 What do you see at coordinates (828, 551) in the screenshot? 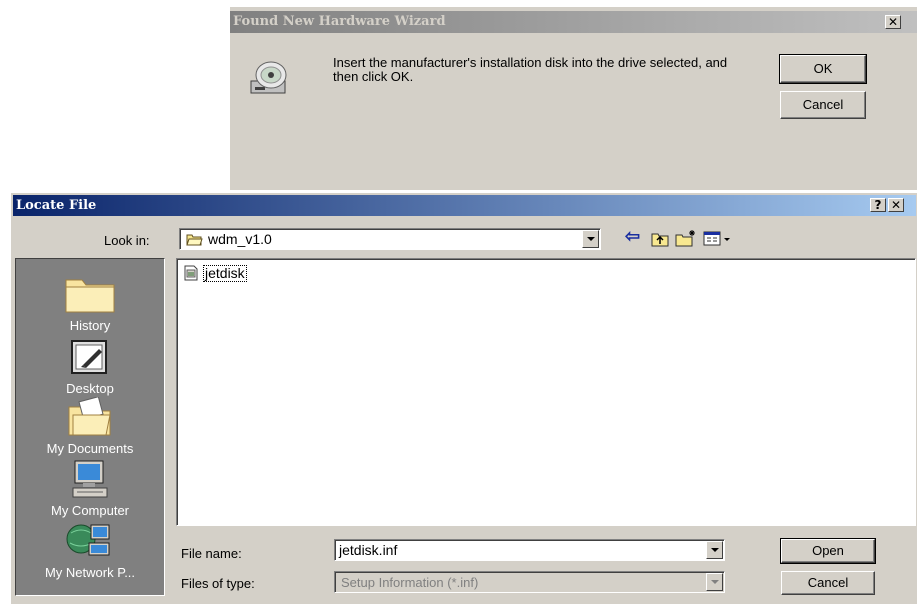
I see `open-button: Open` at bounding box center [828, 551].